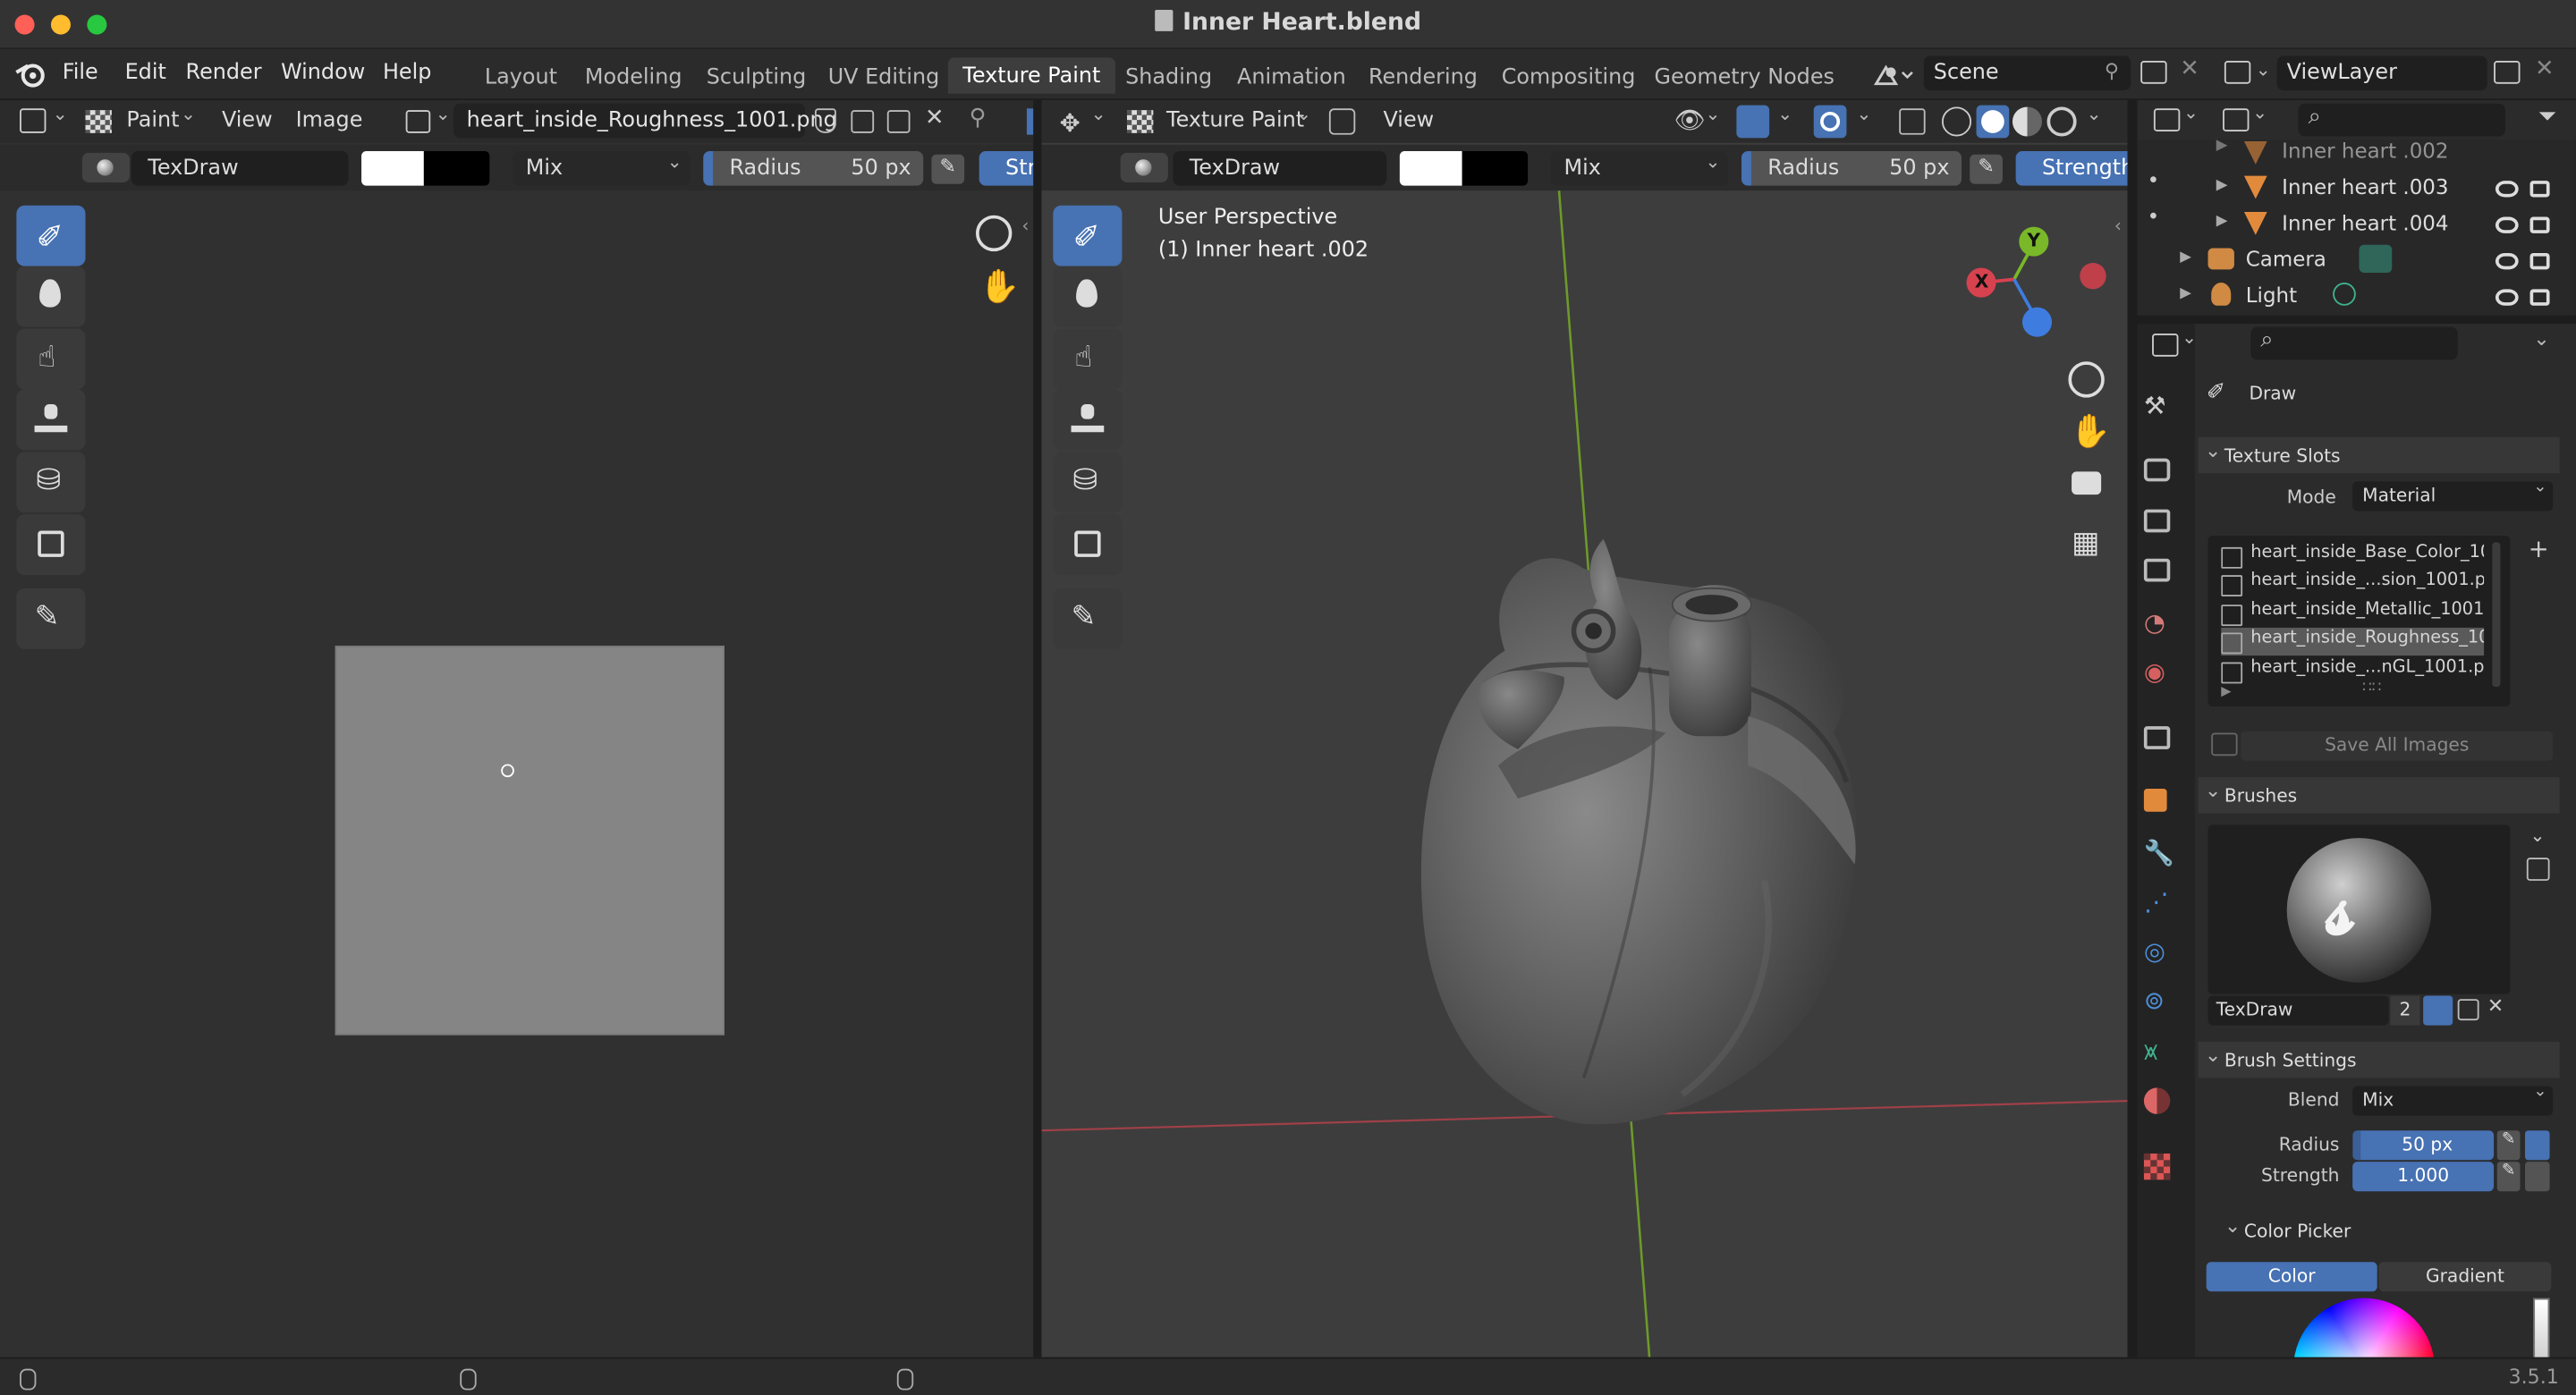 This screenshot has width=2576, height=1395. I want to click on display-mode-icon, so click(2236, 119).